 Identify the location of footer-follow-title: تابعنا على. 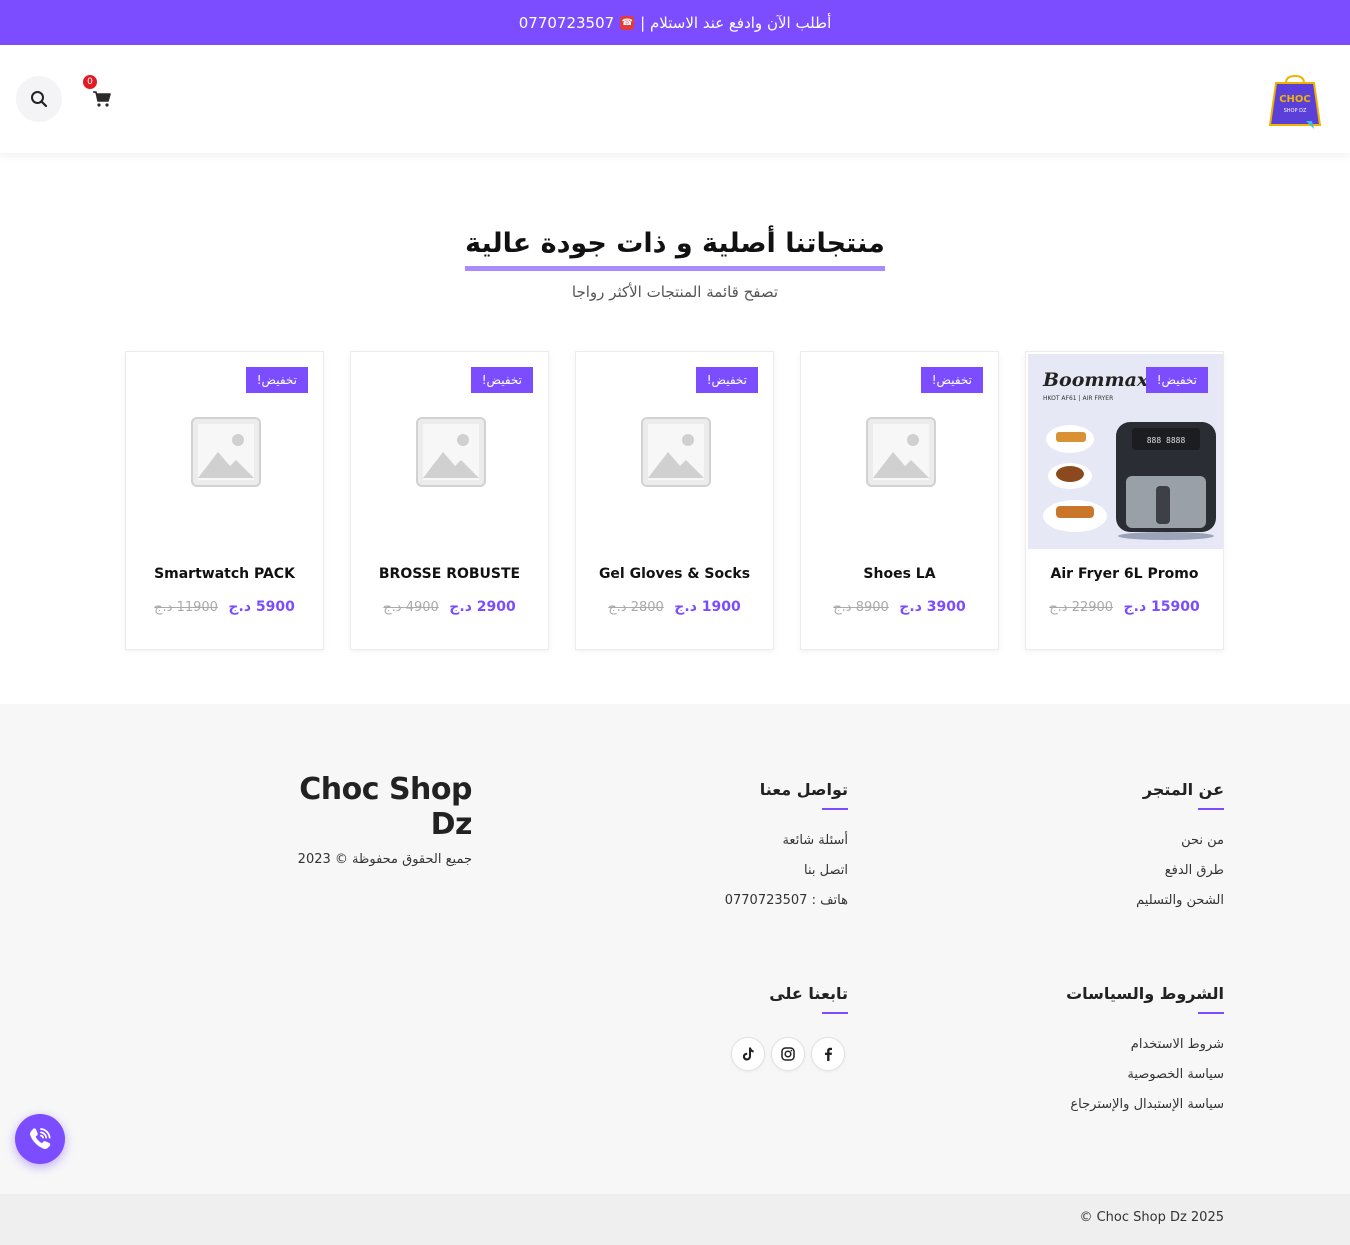
(808, 993).